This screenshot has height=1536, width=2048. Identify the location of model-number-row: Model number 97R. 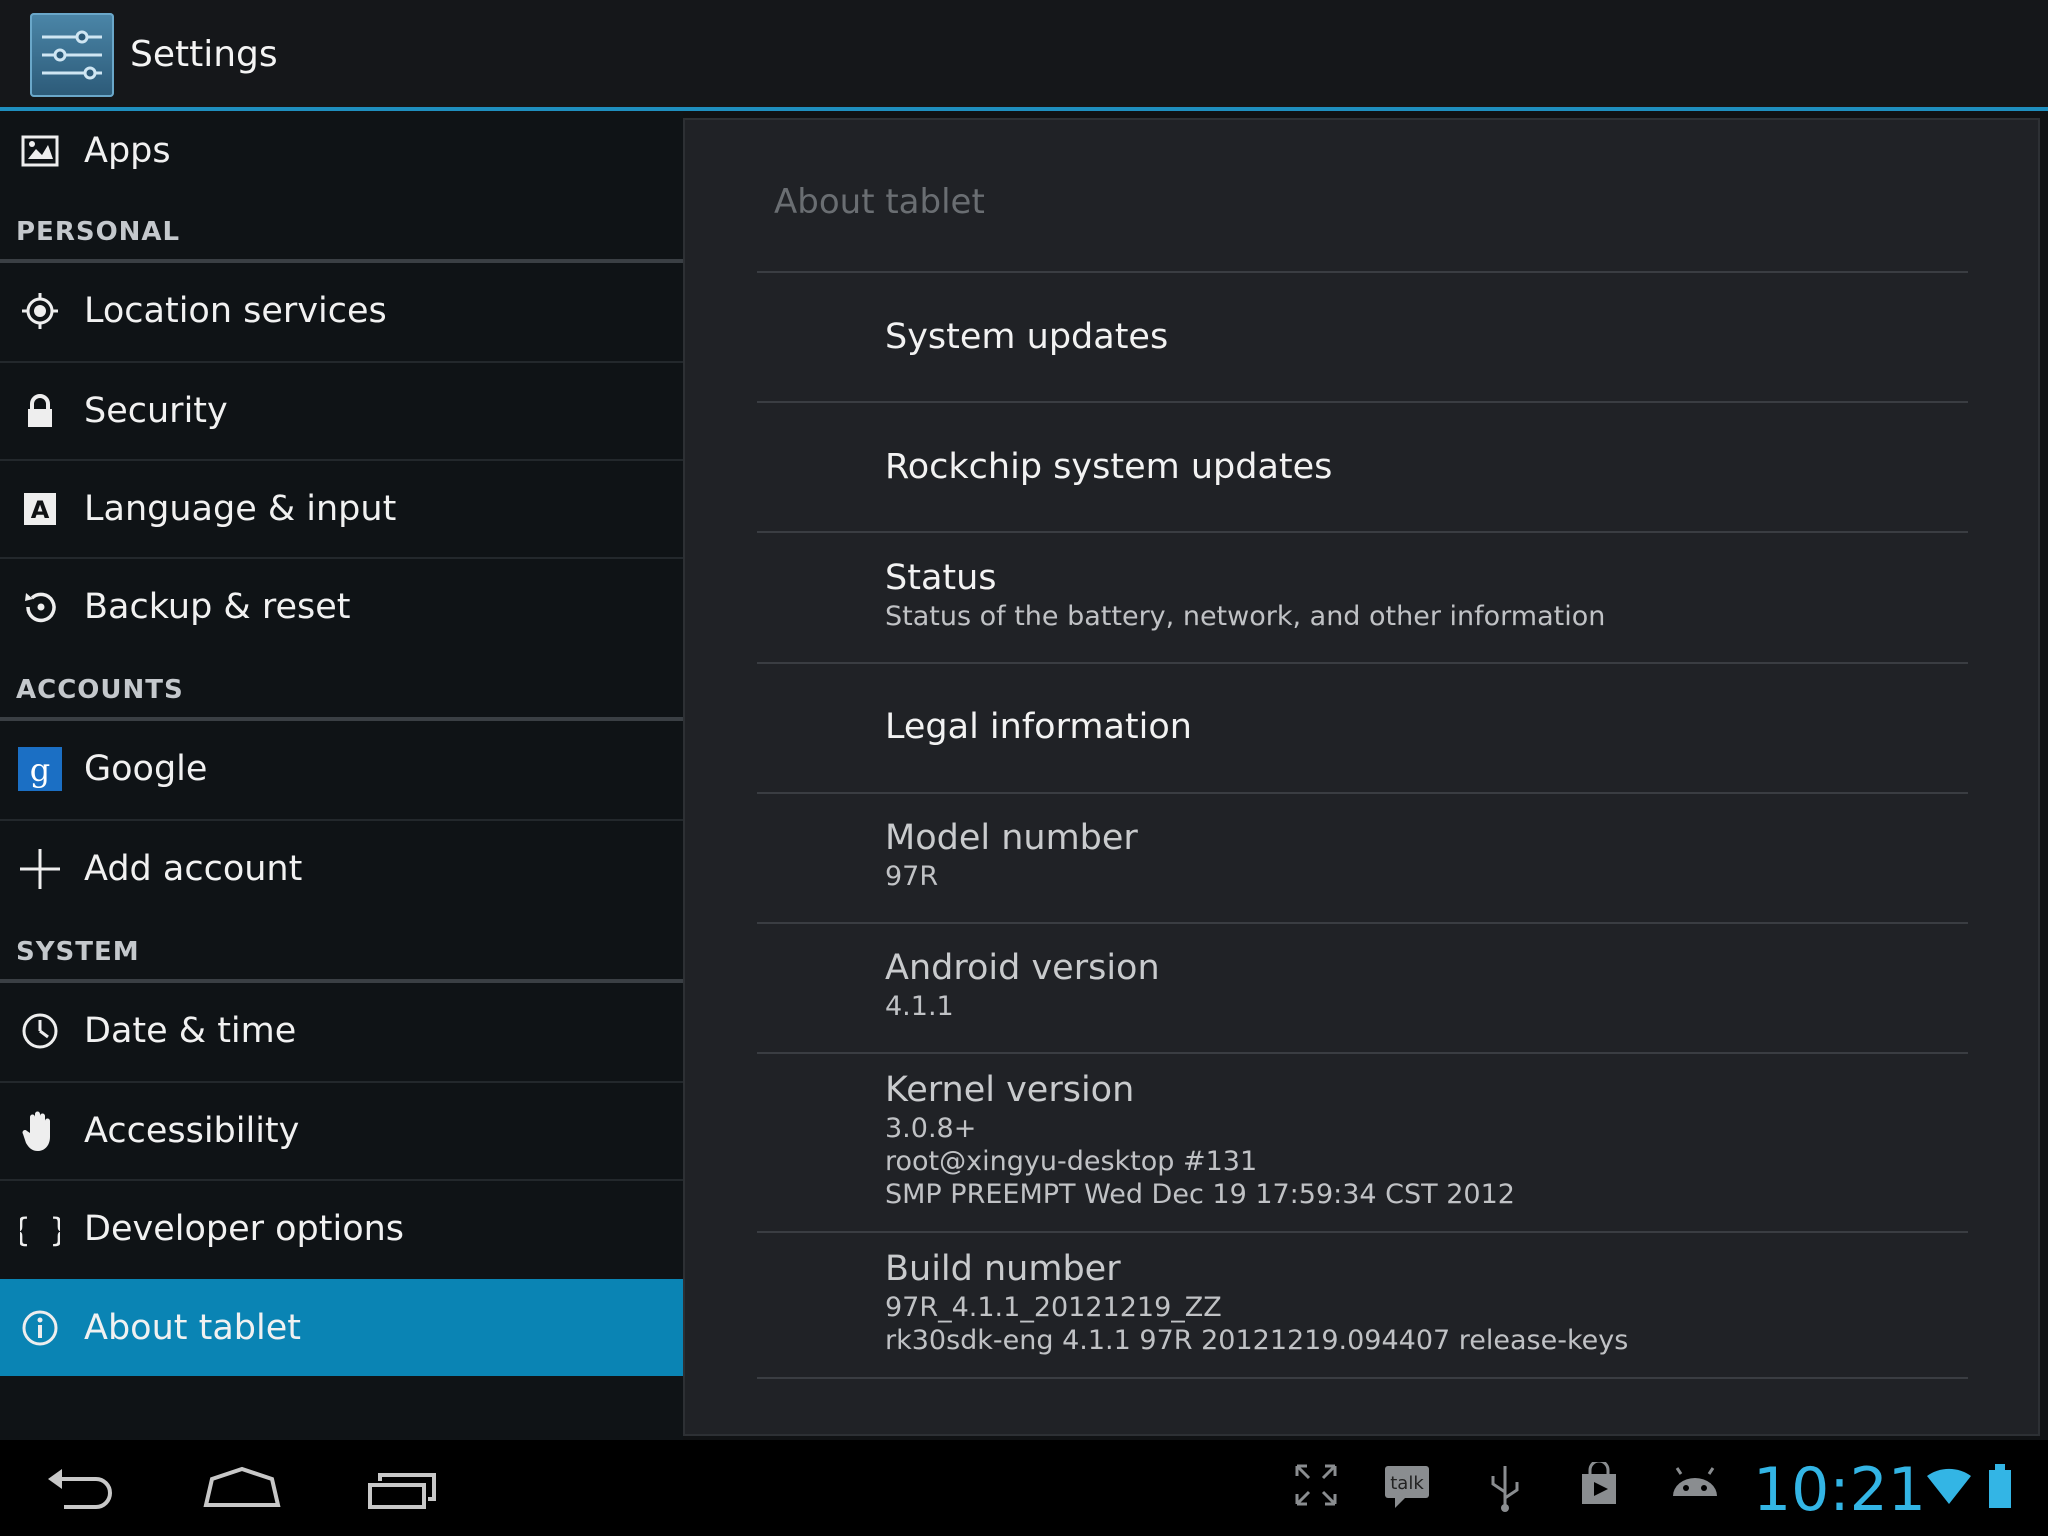
(1011, 854).